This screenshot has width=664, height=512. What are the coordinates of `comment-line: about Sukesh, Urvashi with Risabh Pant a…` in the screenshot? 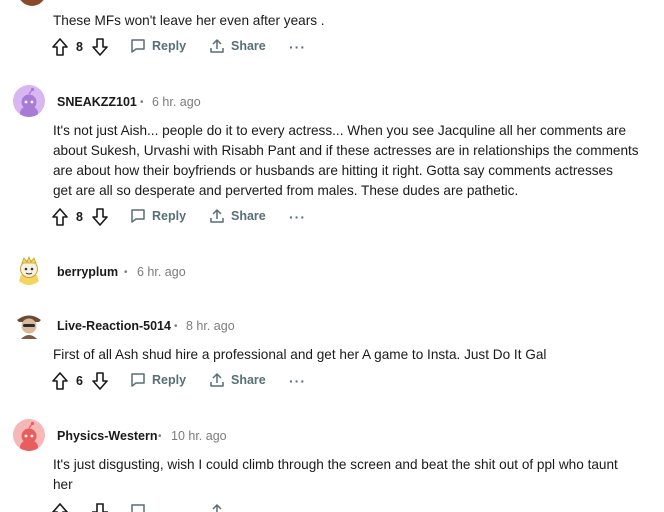 It's located at (346, 150).